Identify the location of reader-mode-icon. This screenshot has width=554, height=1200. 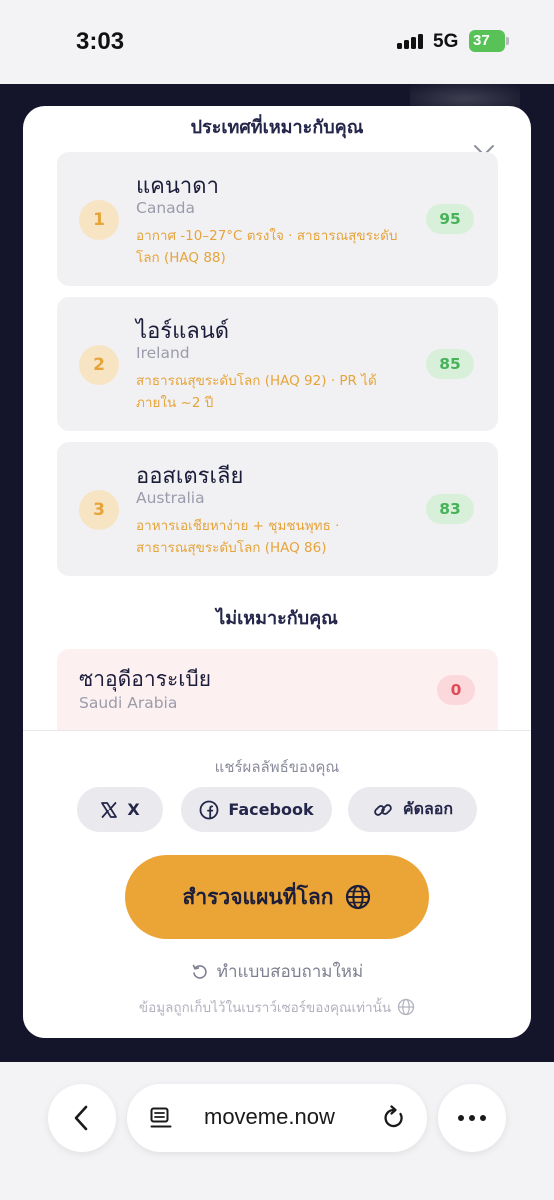
(161, 1118).